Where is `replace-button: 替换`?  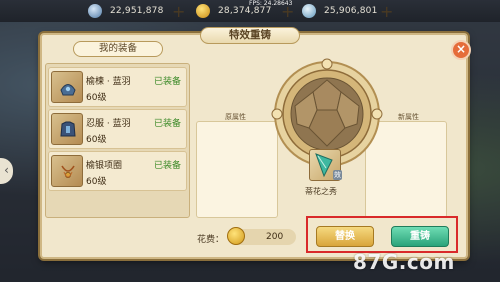 replace-button: 替换 is located at coordinates (345, 236).